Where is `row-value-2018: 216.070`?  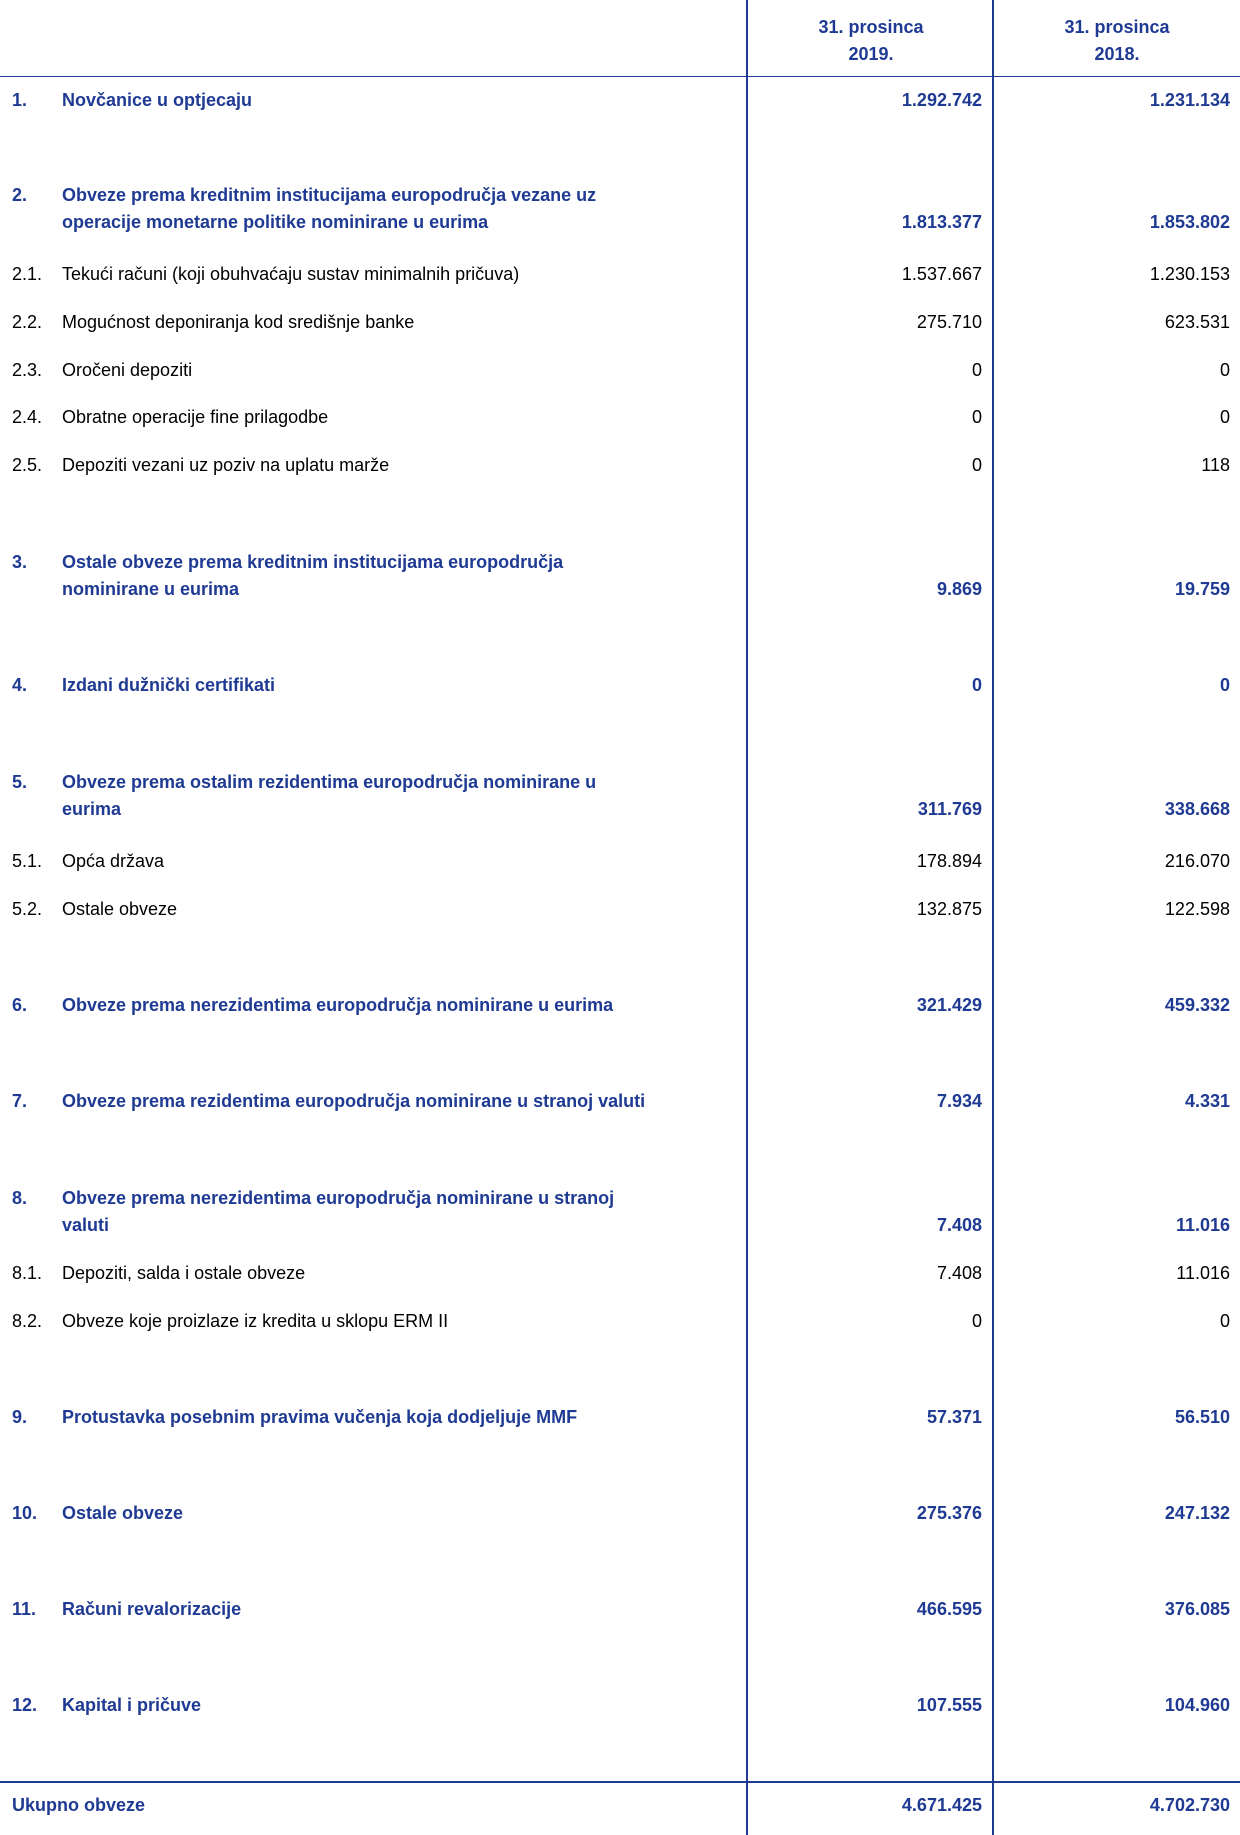
row-value-2018: 216.070 is located at coordinates (1197, 861).